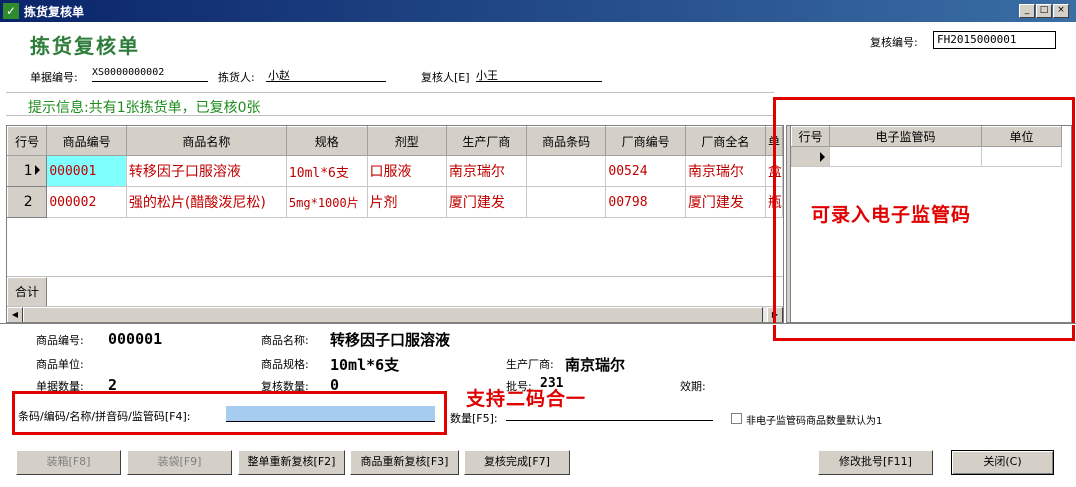 This screenshot has width=1076, height=487. Describe the element at coordinates (15, 314) in the screenshot. I see `scroll-left-icon: ◀` at that location.